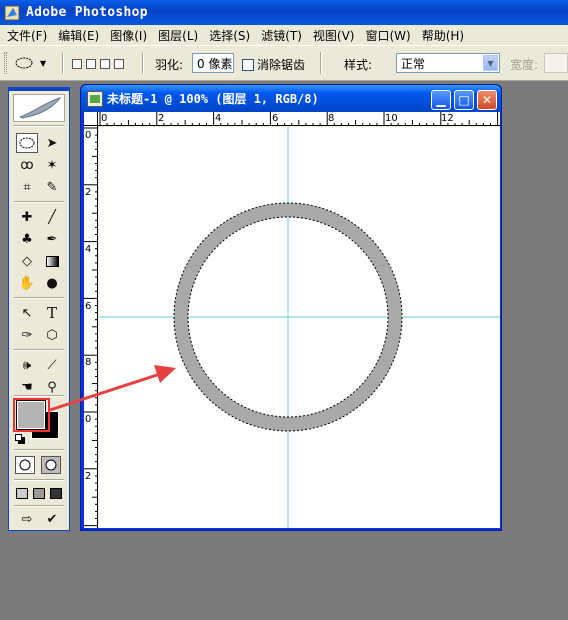 The width and height of the screenshot is (568, 620). I want to click on quickmask-mode-icon, so click(51, 465).